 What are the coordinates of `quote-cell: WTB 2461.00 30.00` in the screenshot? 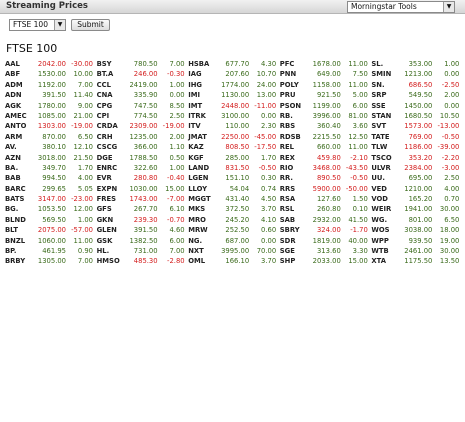 It's located at (417, 251).